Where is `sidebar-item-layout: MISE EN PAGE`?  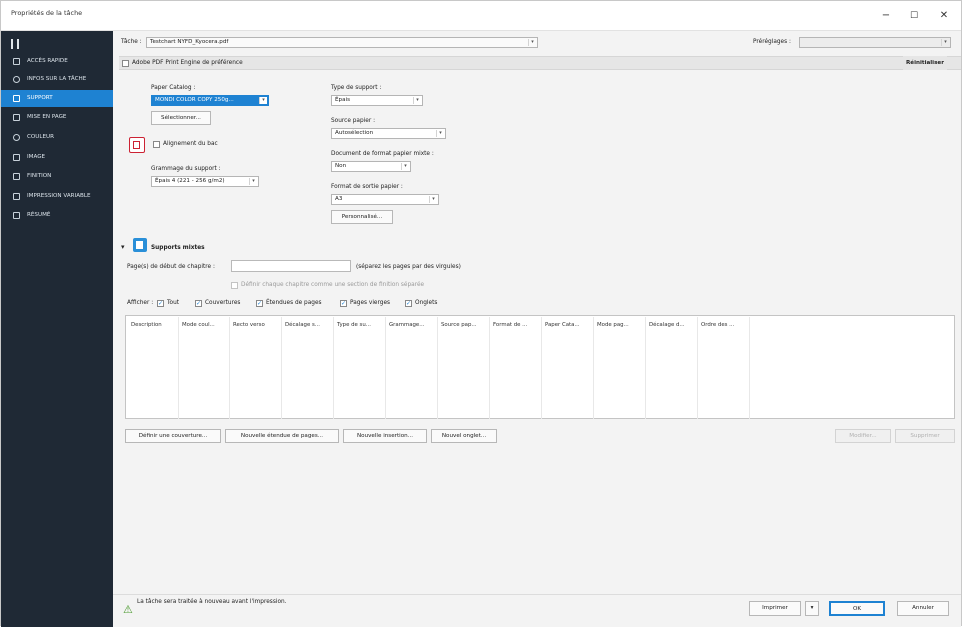 sidebar-item-layout: MISE EN PAGE is located at coordinates (57, 117).